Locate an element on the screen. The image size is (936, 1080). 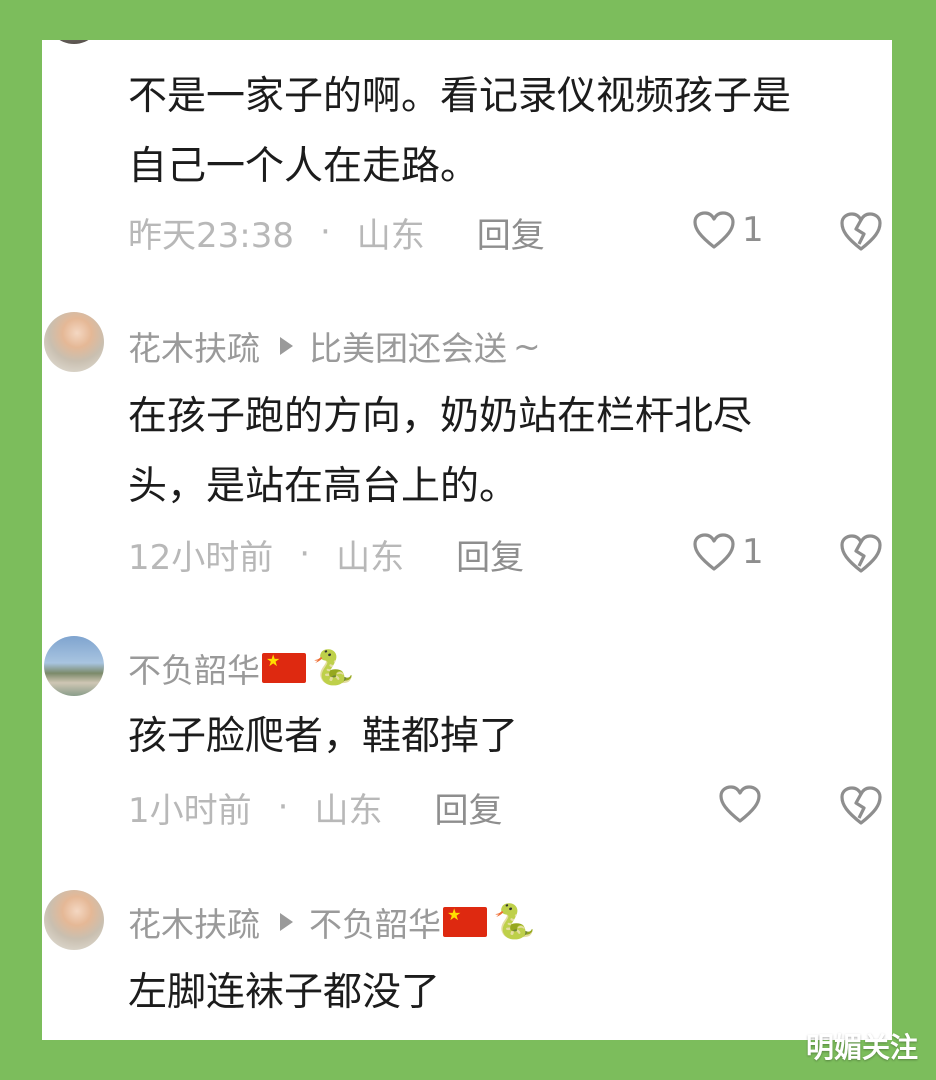
comment-body: 孩子脸爬者，鞋都掉了 is located at coordinates (323, 736).